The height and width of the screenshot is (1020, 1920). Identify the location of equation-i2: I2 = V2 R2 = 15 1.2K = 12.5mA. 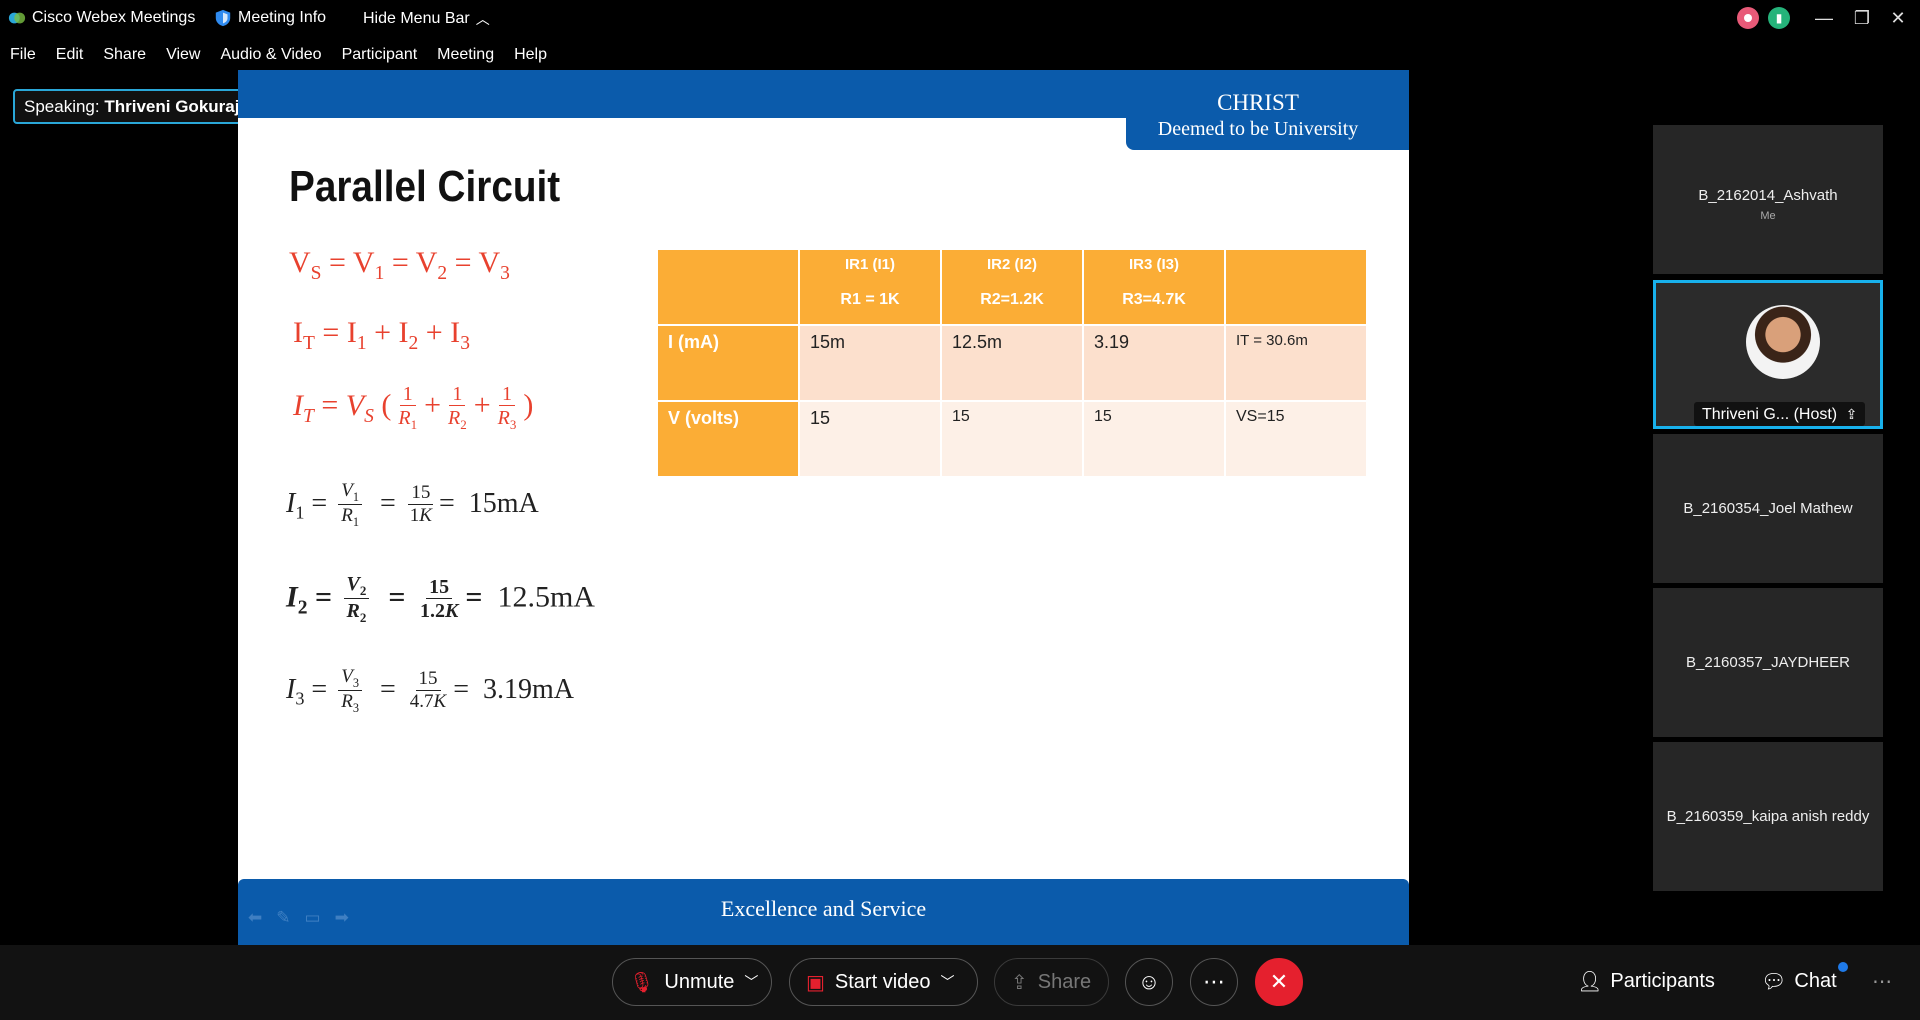
(440, 599).